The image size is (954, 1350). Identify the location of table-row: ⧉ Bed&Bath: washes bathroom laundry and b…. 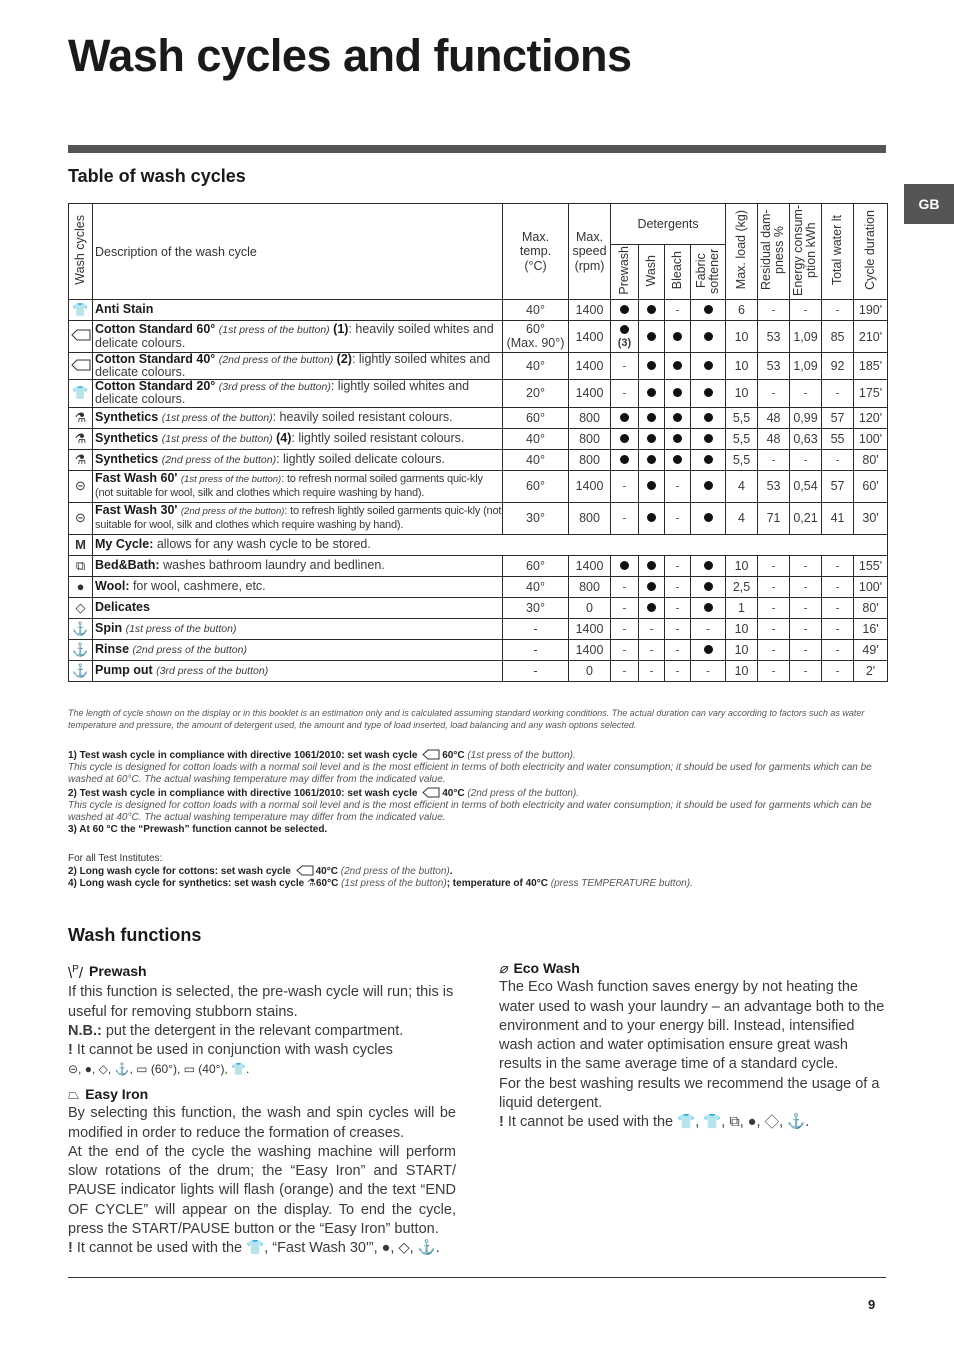
(478, 565).